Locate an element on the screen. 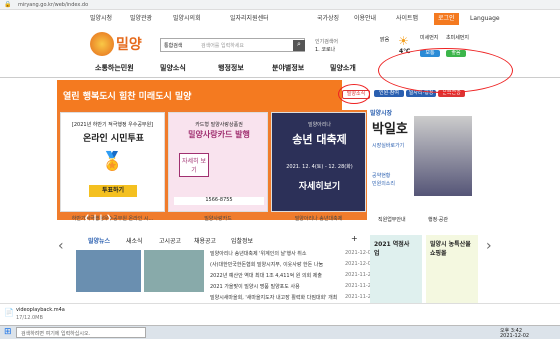  top-nav-item: 밀양시의회 is located at coordinates (187, 19).